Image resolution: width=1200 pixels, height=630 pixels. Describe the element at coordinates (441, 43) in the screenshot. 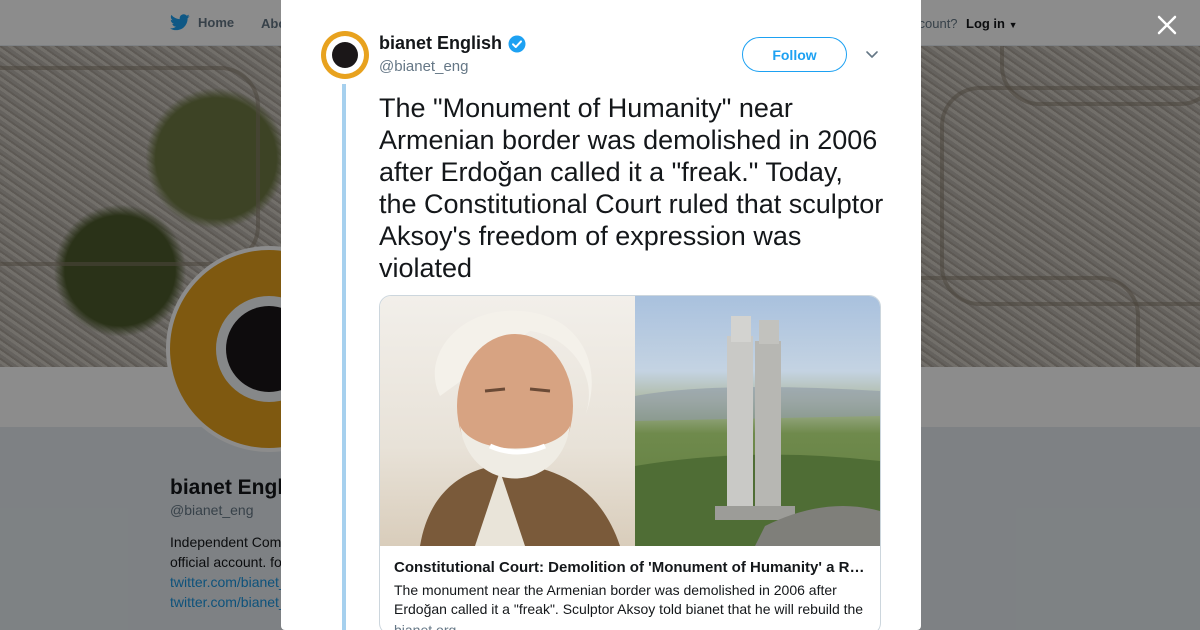

I see `author-name: bianet English` at that location.